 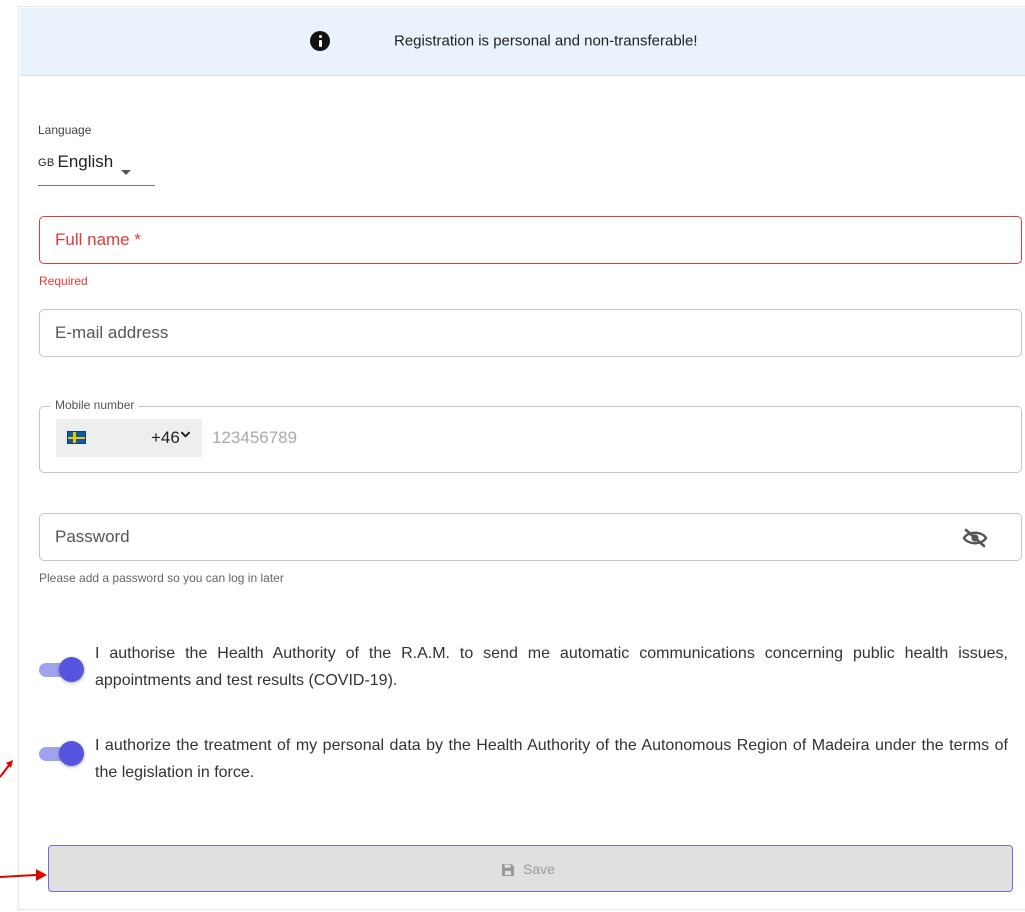 What do you see at coordinates (530, 333) in the screenshot?
I see `email-field: E-mail address` at bounding box center [530, 333].